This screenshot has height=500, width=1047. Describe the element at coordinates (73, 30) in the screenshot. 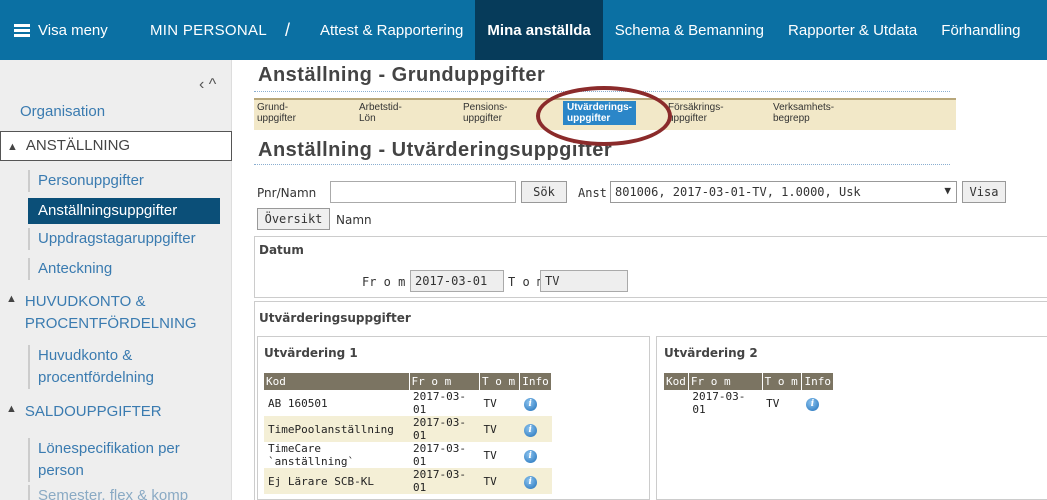

I see `show-menu-label: Visa meny` at that location.